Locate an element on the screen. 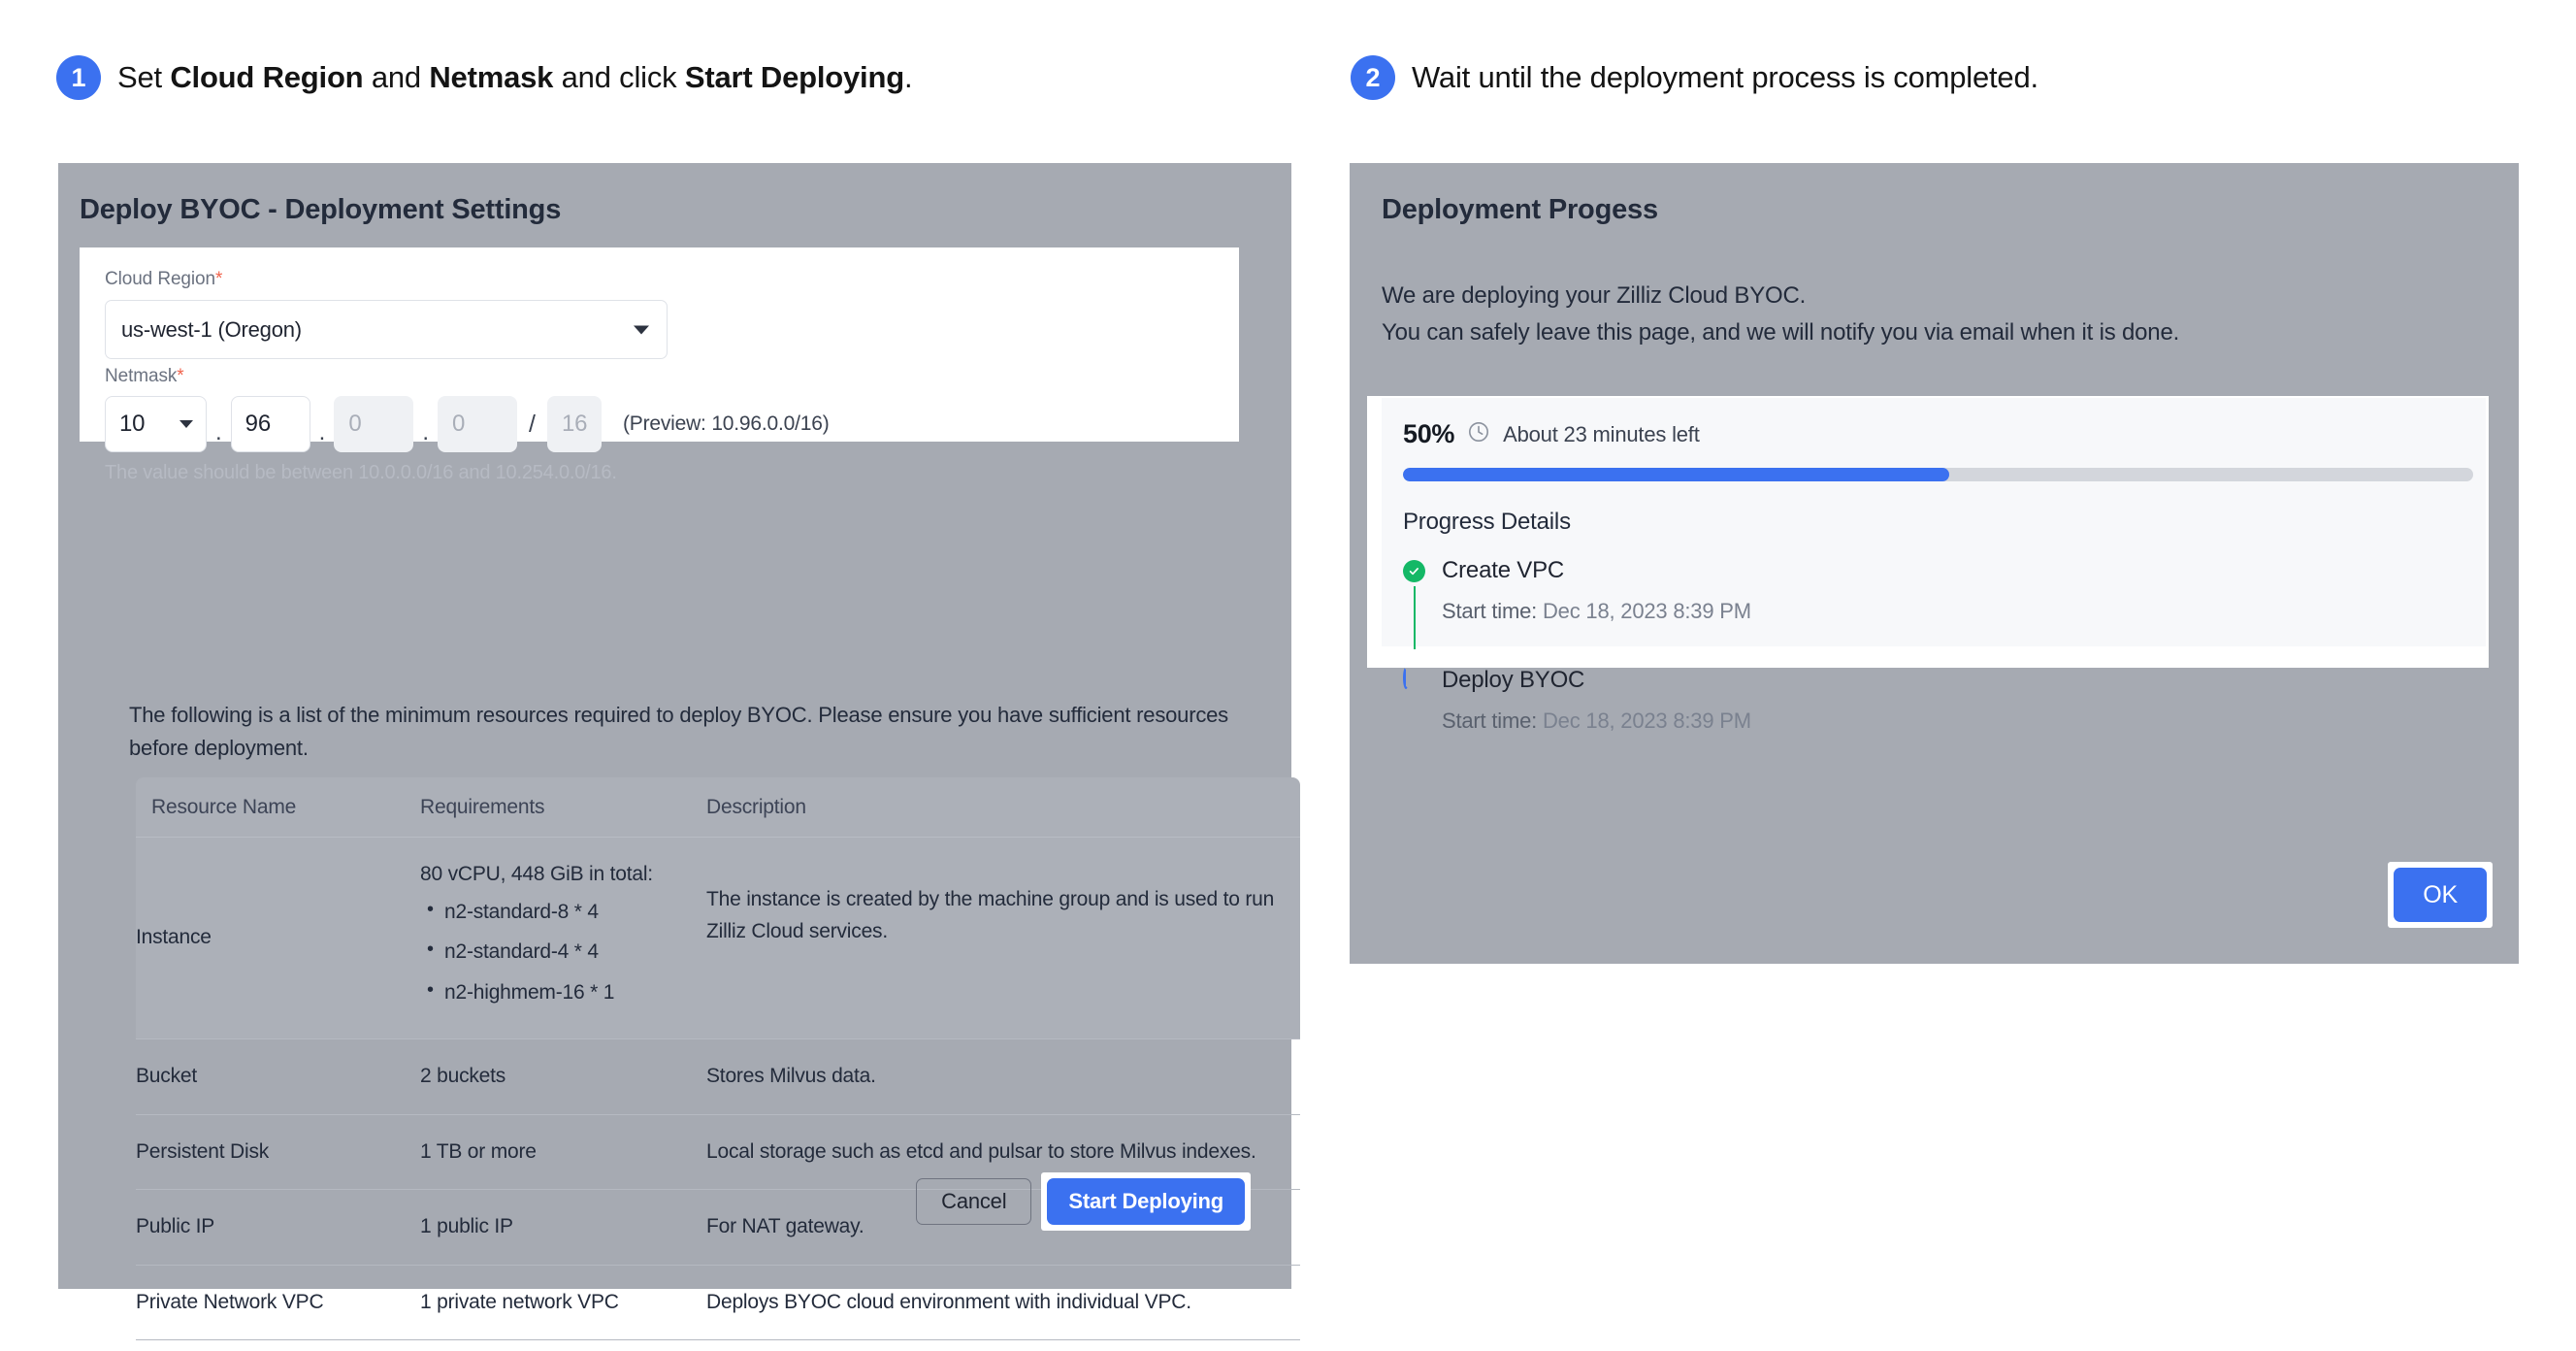 Image resolution: width=2576 pixels, height=1351 pixels. step-1-suffix: . is located at coordinates (908, 77).